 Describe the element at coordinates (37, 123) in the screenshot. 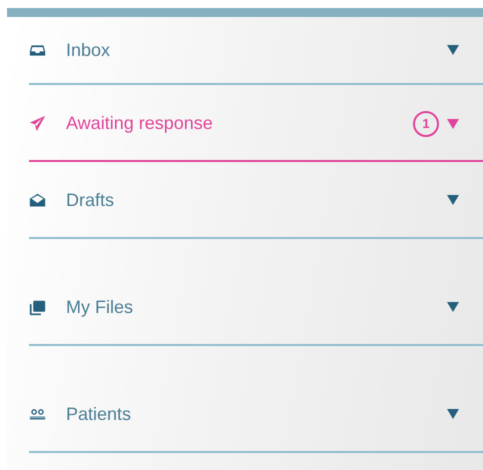

I see `paper-plane-icon` at that location.